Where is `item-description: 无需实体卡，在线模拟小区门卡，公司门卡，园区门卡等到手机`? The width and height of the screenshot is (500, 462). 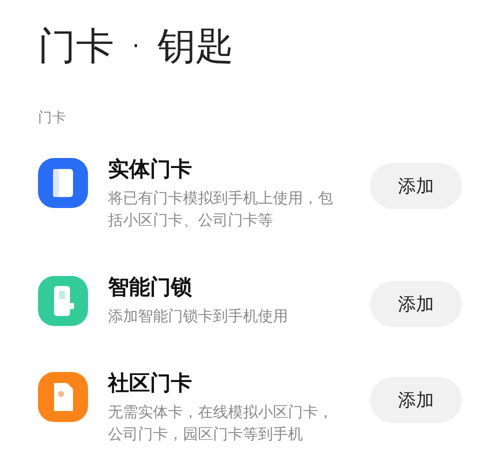
item-description: 无需实体卡，在线模拟小区门卡，公司门卡，园区门卡等到手机 is located at coordinates (221, 423).